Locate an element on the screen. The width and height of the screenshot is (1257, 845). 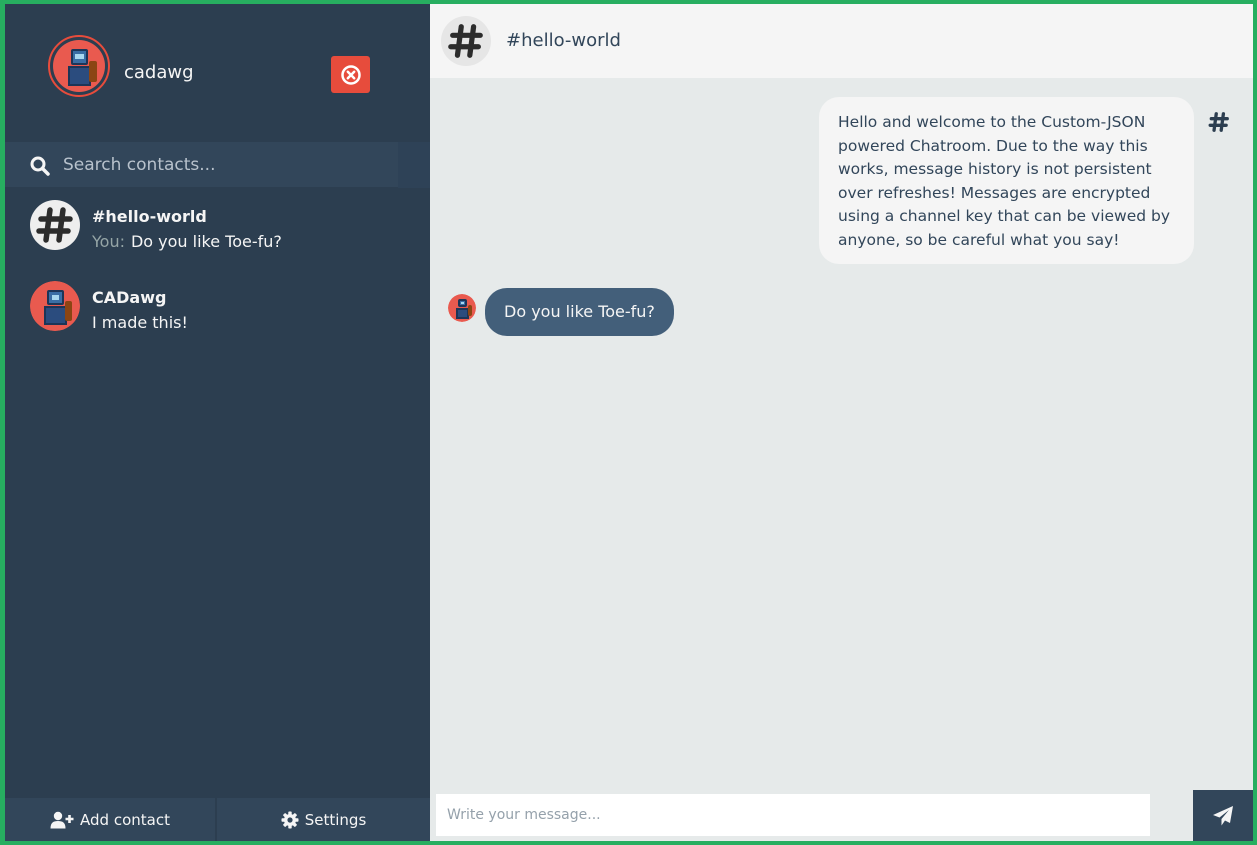
add-contact-label: Add contact is located at coordinates (125, 819).